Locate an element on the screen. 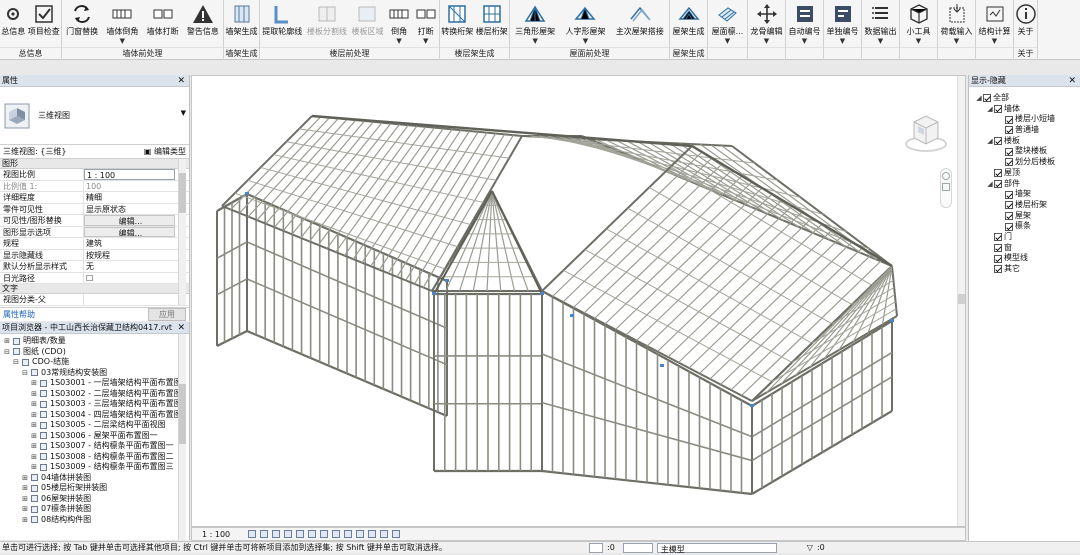 This screenshot has height=555, width=1080. analytical-model-icon is located at coordinates (372, 534).